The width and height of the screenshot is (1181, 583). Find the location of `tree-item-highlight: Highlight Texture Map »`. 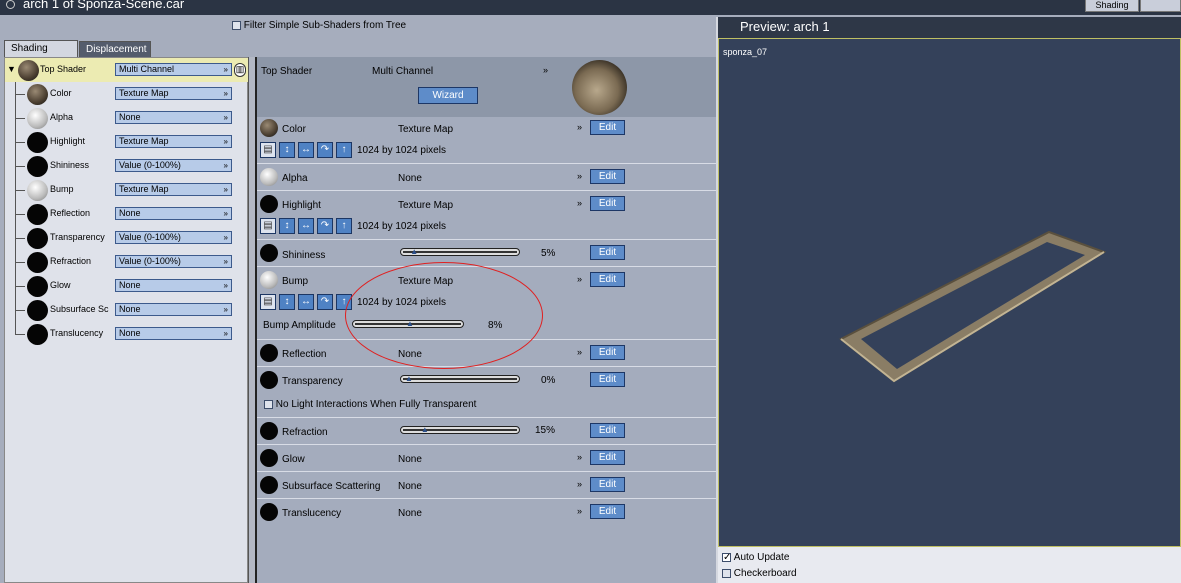

tree-item-highlight: Highlight Texture Map » is located at coordinates (127, 142).